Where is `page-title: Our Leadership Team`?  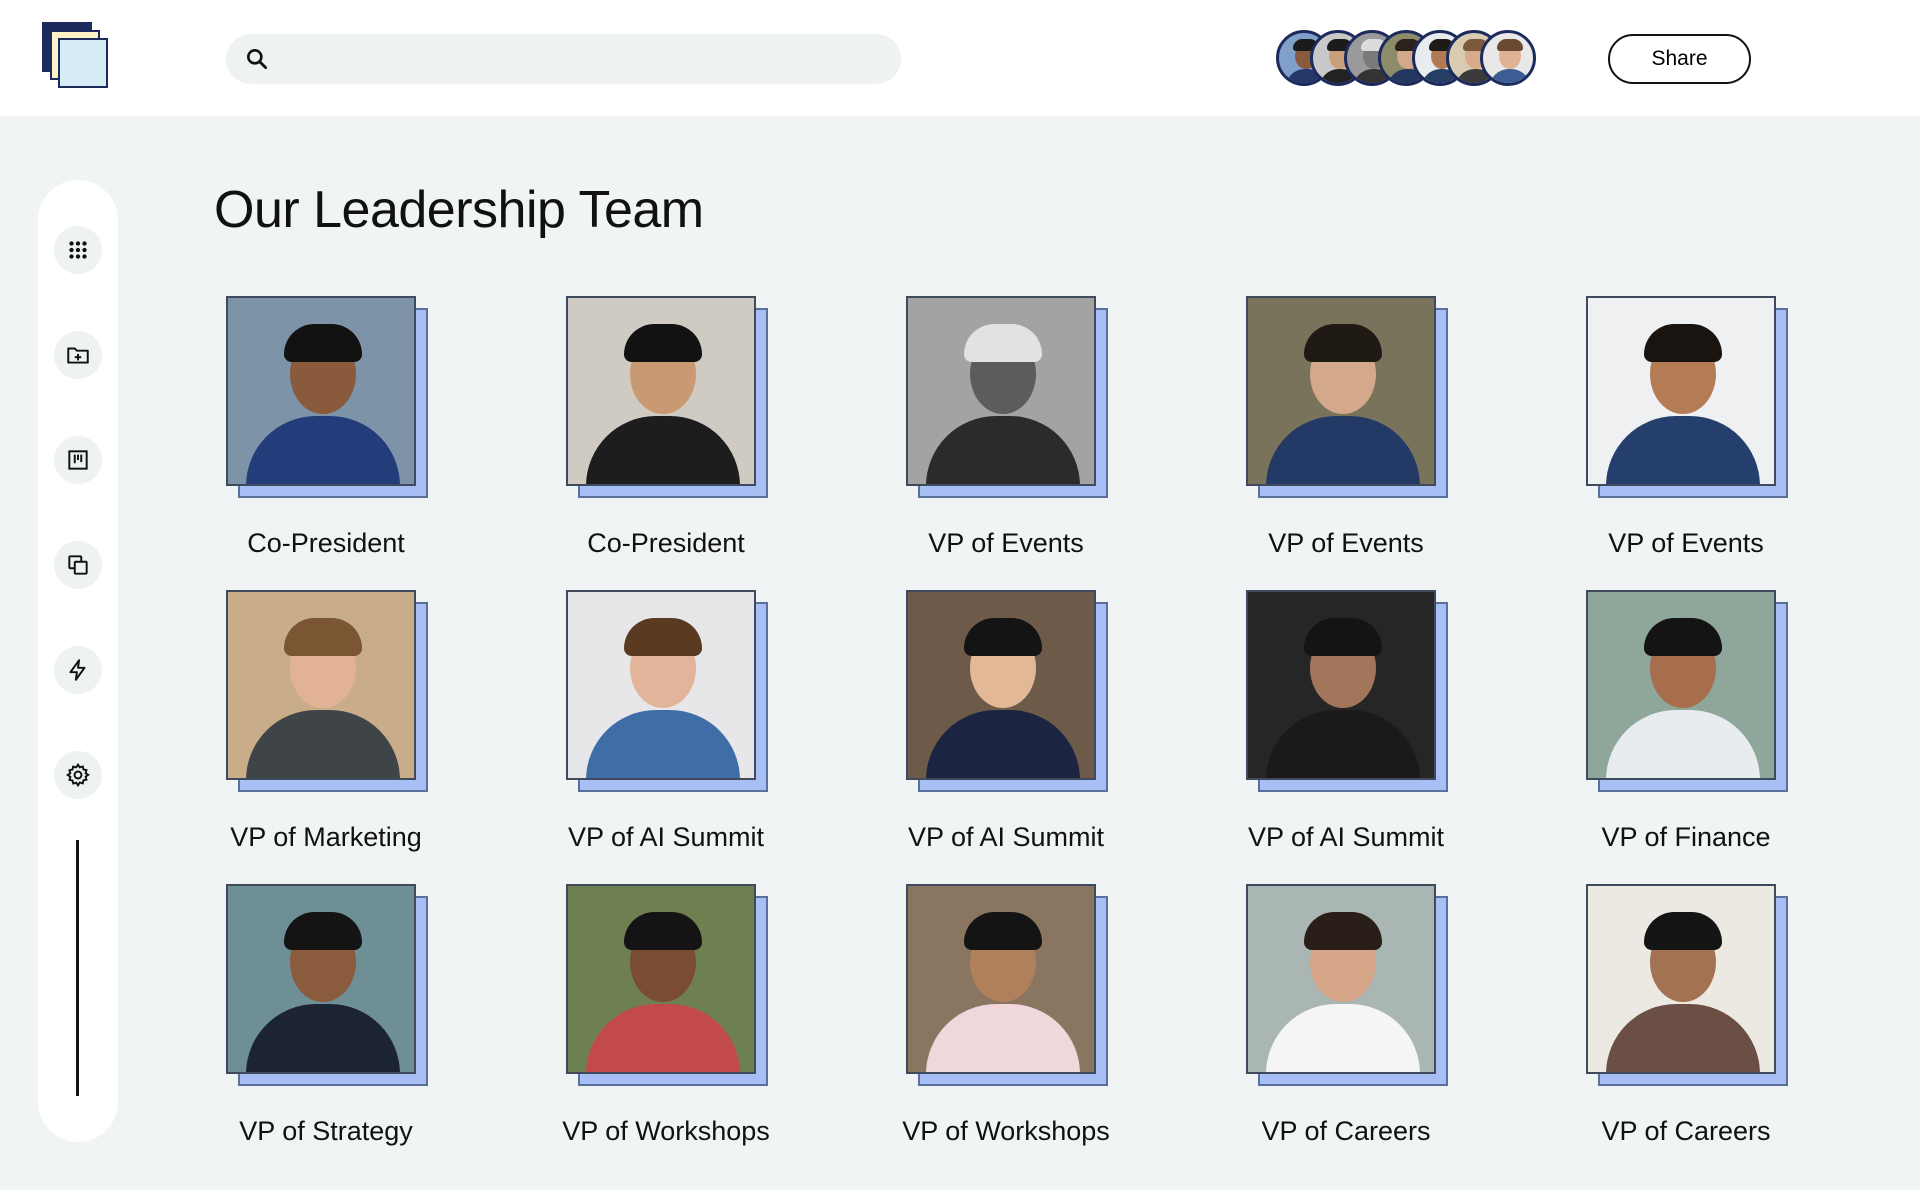
page-title: Our Leadership Team is located at coordinates (459, 210).